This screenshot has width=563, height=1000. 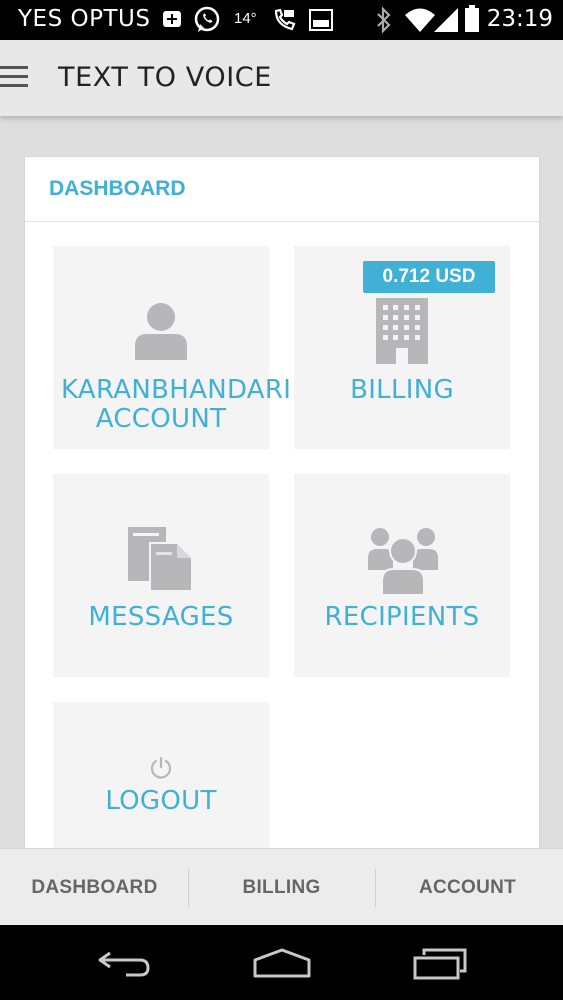 I want to click on recent-apps-icon, so click(x=440, y=964).